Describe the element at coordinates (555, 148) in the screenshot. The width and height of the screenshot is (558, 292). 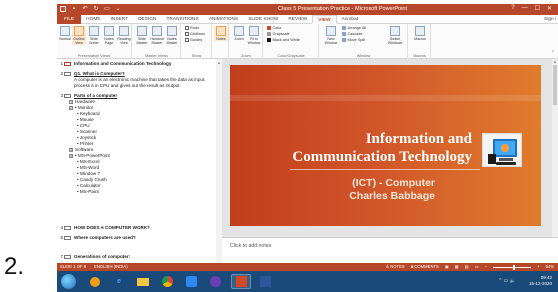
I see `slide-scrollbar: ▲` at that location.